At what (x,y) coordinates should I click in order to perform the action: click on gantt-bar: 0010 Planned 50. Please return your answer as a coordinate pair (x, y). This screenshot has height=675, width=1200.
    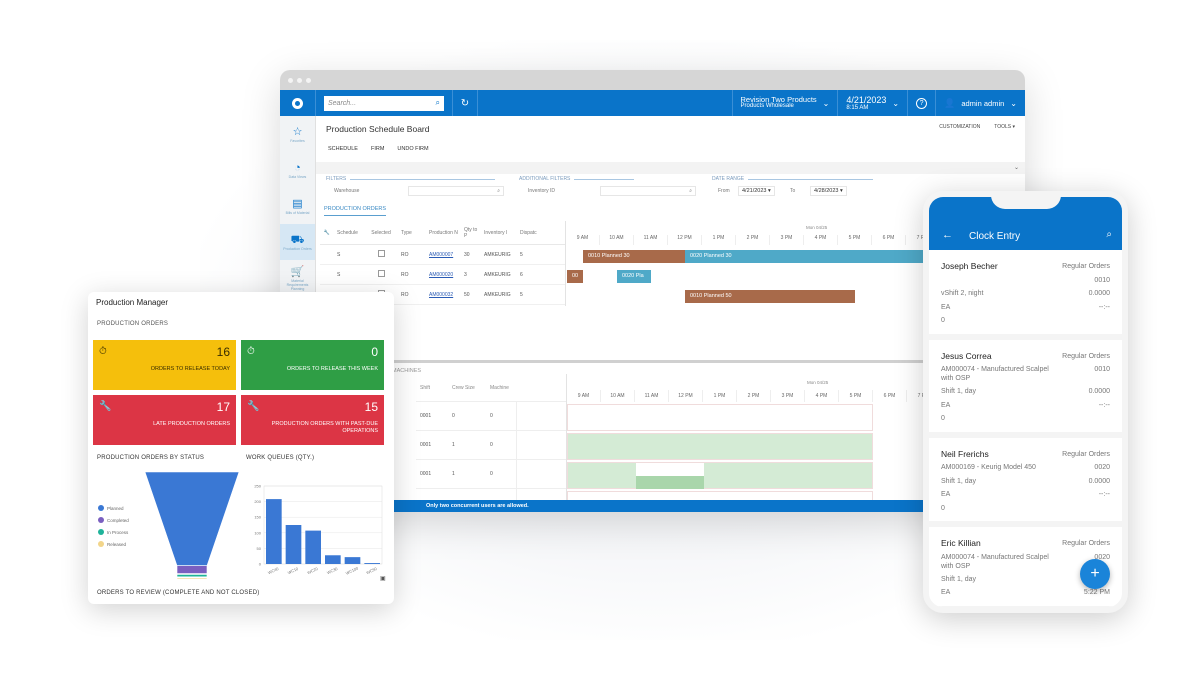
    Looking at the image, I should click on (770, 296).